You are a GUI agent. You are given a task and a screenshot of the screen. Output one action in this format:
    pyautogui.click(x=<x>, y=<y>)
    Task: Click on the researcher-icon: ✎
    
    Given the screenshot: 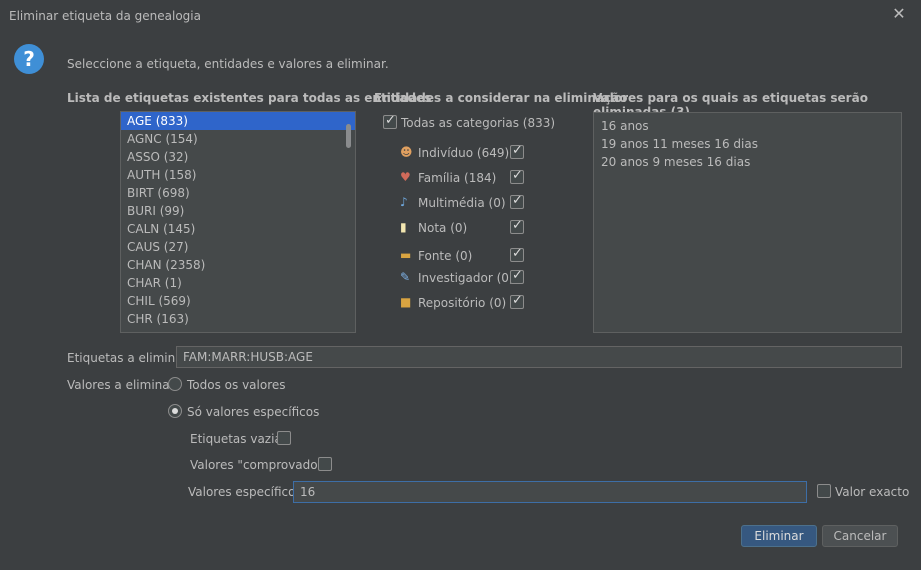 What is the action you would take?
    pyautogui.click(x=405, y=277)
    